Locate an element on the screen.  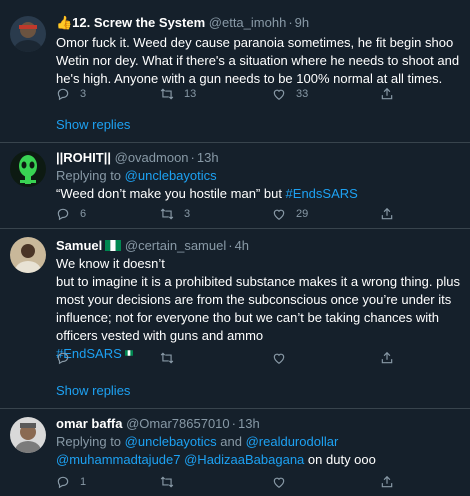
author-handle: @Omar78657010 is located at coordinates (178, 423).